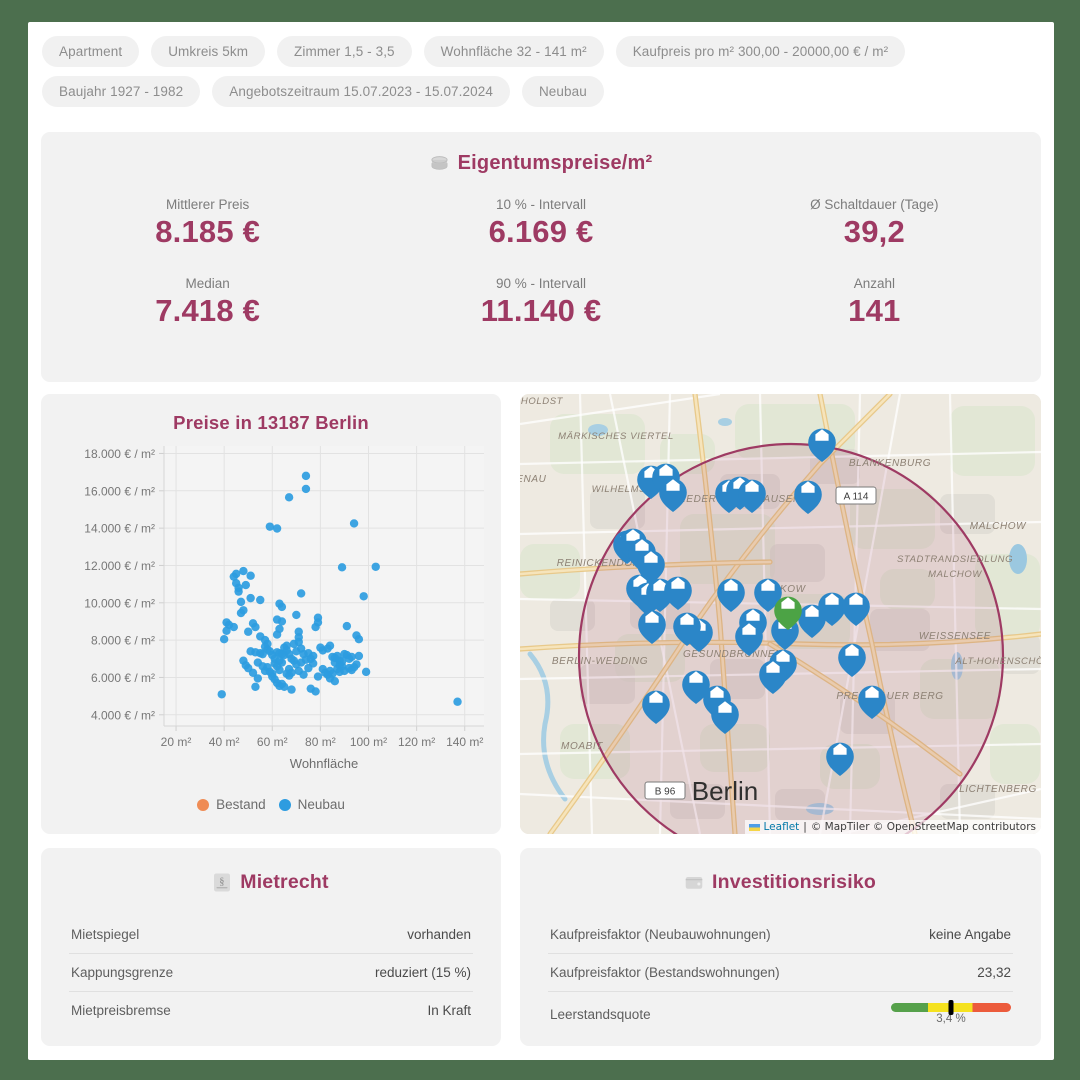 This screenshot has width=1080, height=1080. Describe the element at coordinates (271, 804) in the screenshot. I see `chart-legend: Bestand Neubau` at that location.